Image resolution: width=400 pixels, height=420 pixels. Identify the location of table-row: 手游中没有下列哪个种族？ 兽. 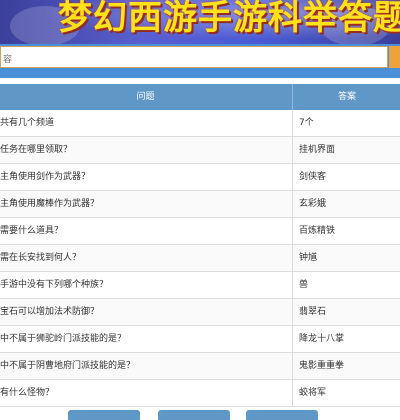
(200, 285).